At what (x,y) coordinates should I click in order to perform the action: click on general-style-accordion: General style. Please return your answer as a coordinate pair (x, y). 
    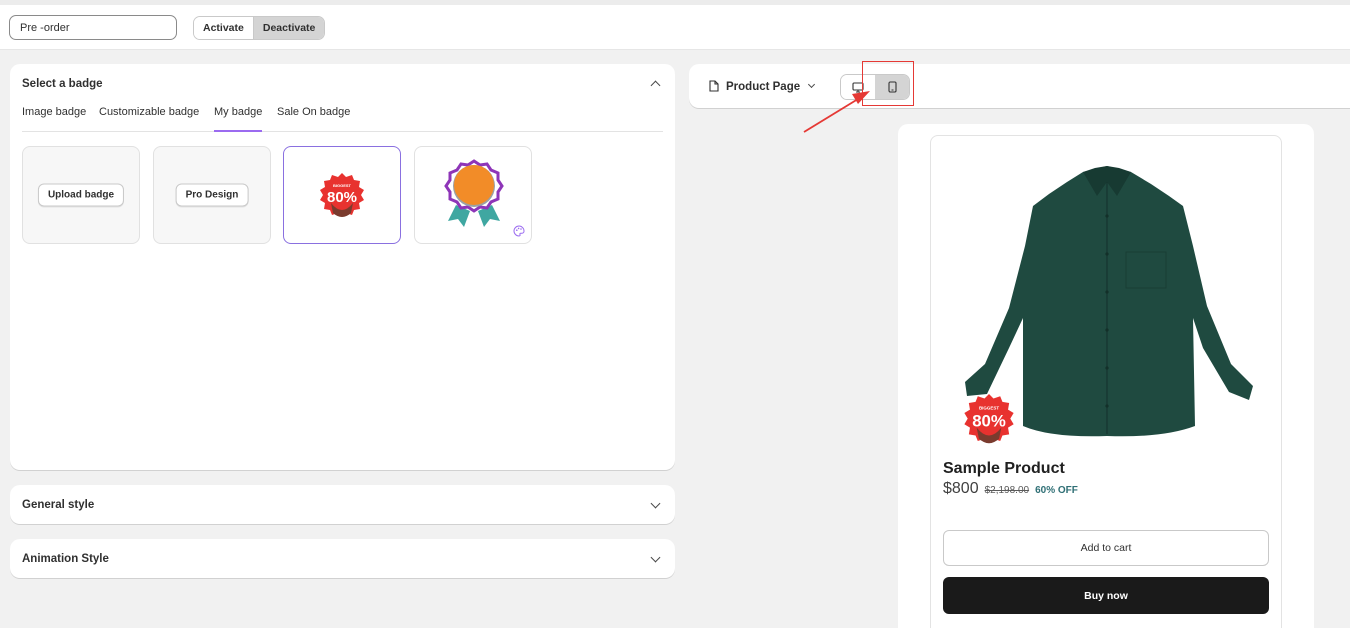
    Looking at the image, I should click on (342, 504).